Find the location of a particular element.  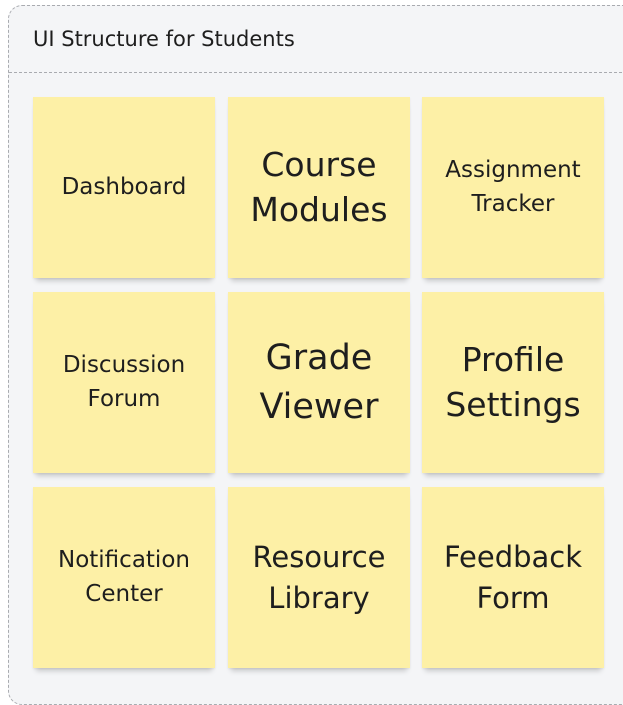

sticky-note-text: Notification Center is located at coordinates (124, 577).